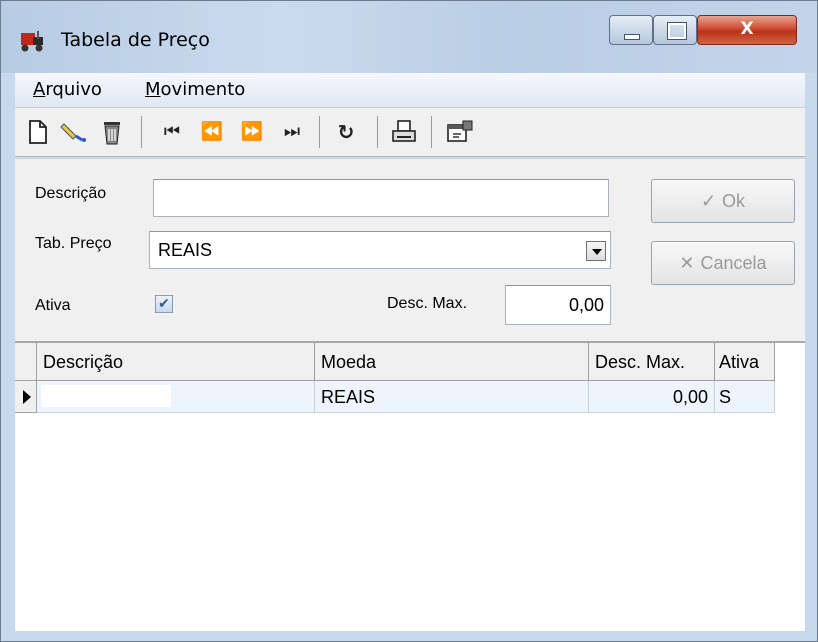 This screenshot has height=642, width=818. I want to click on table-cell-ativa: S, so click(745, 397).